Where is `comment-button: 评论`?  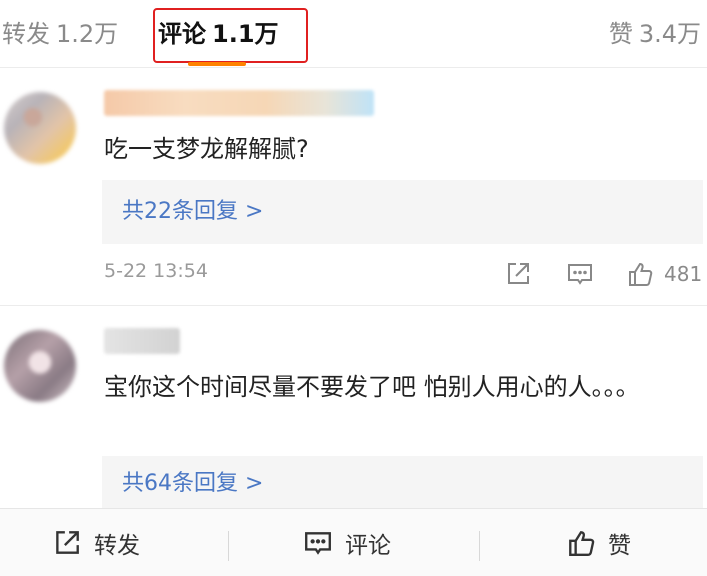 comment-button: 评论 is located at coordinates (347, 542).